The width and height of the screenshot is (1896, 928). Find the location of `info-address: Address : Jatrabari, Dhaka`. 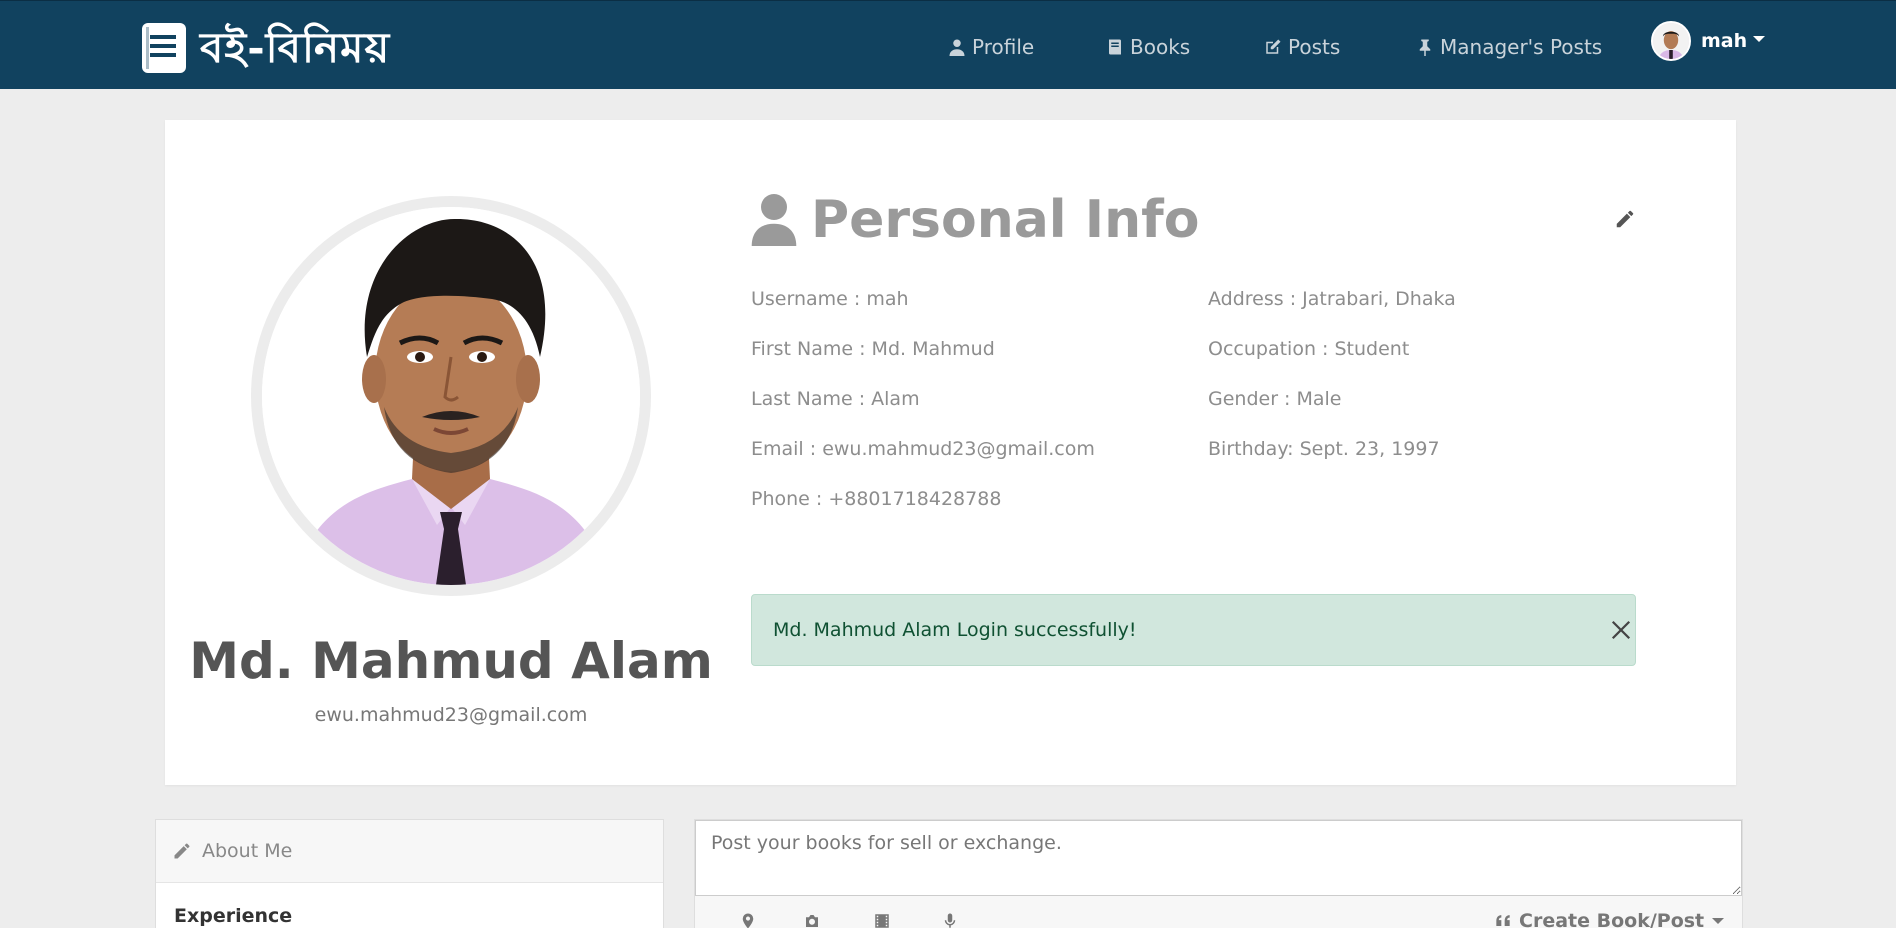

info-address: Address : Jatrabari, Dhaka is located at coordinates (1332, 299).